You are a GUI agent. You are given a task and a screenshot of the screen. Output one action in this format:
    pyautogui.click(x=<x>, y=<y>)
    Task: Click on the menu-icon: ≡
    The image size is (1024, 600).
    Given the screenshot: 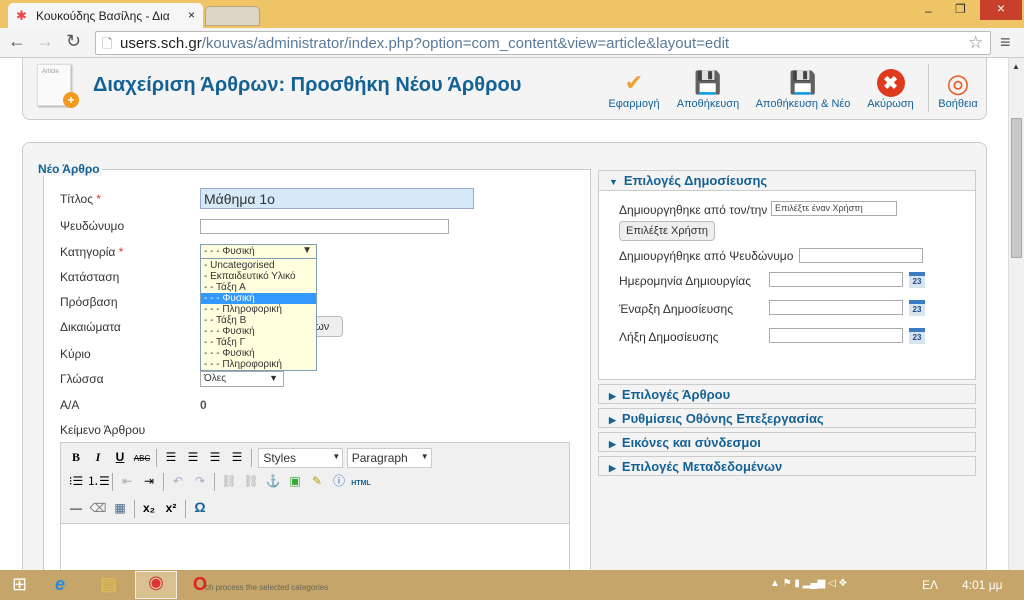 What is the action you would take?
    pyautogui.click(x=1005, y=42)
    